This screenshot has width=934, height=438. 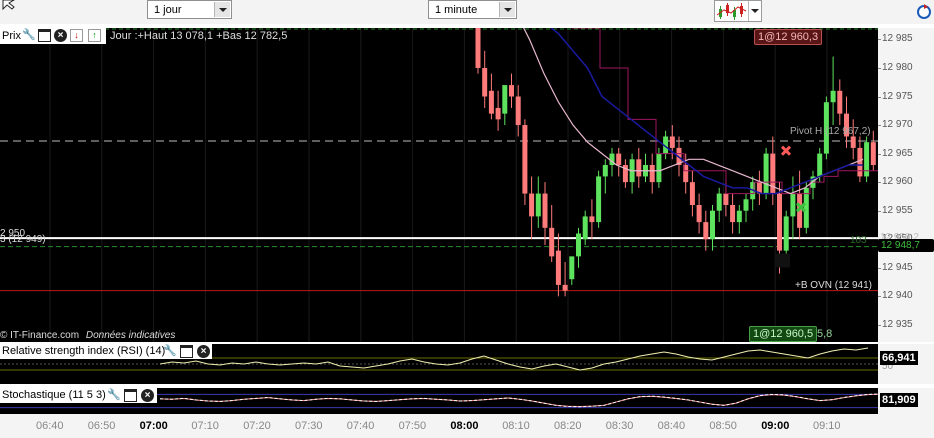 I want to click on rsi-axis: 50 66,941, so click(x=906, y=364).